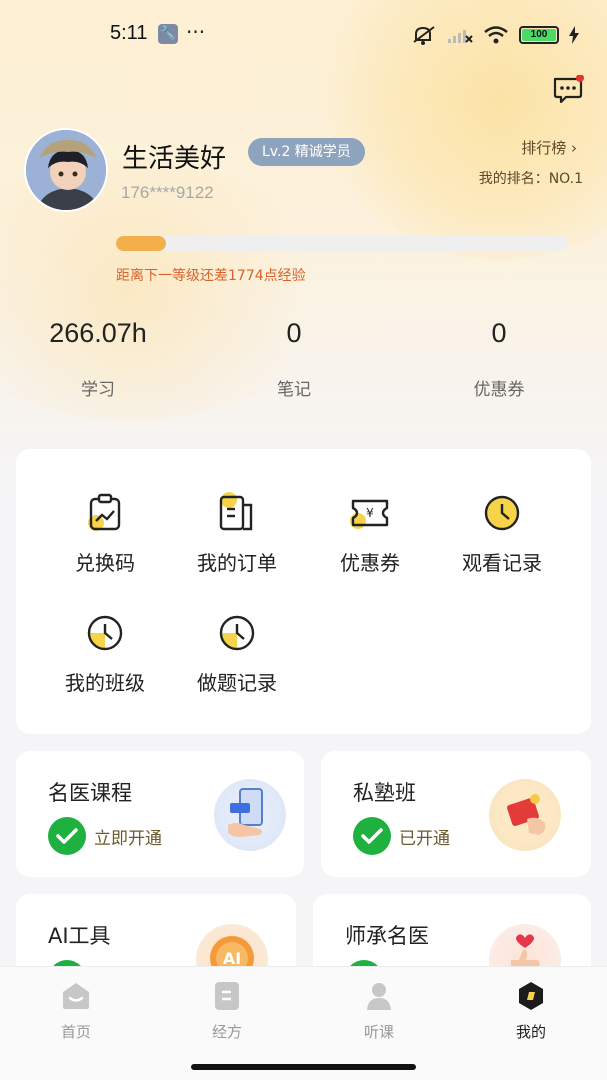 The height and width of the screenshot is (1080, 607). What do you see at coordinates (379, 1011) in the screenshot?
I see `tab-lectures: 听课` at bounding box center [379, 1011].